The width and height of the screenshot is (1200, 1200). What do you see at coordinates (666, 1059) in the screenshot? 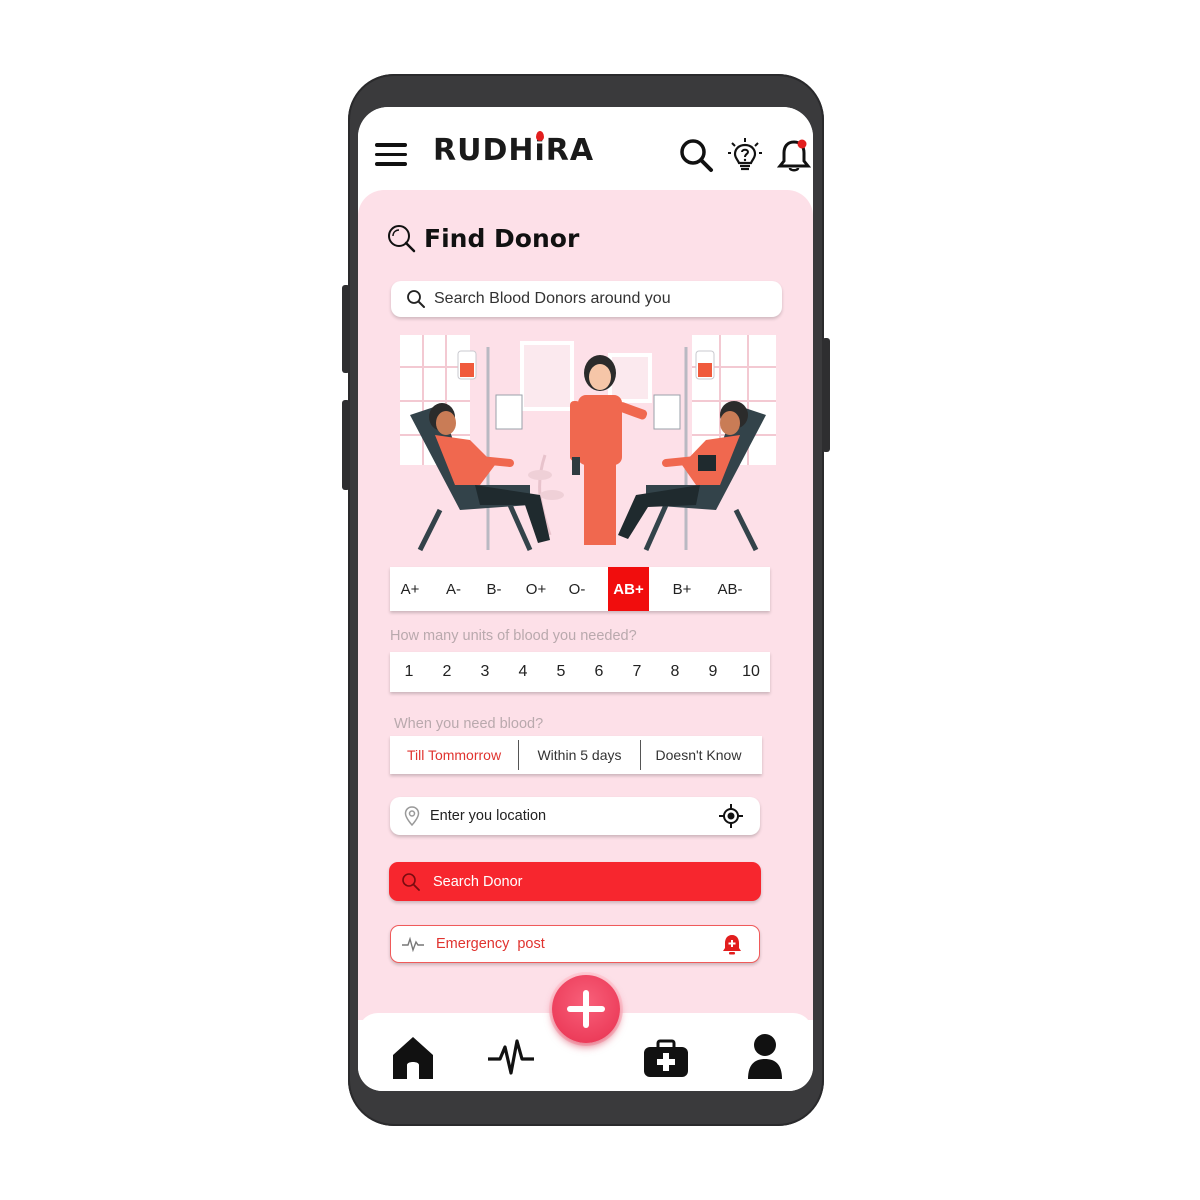
I see `medical-kit-icon` at bounding box center [666, 1059].